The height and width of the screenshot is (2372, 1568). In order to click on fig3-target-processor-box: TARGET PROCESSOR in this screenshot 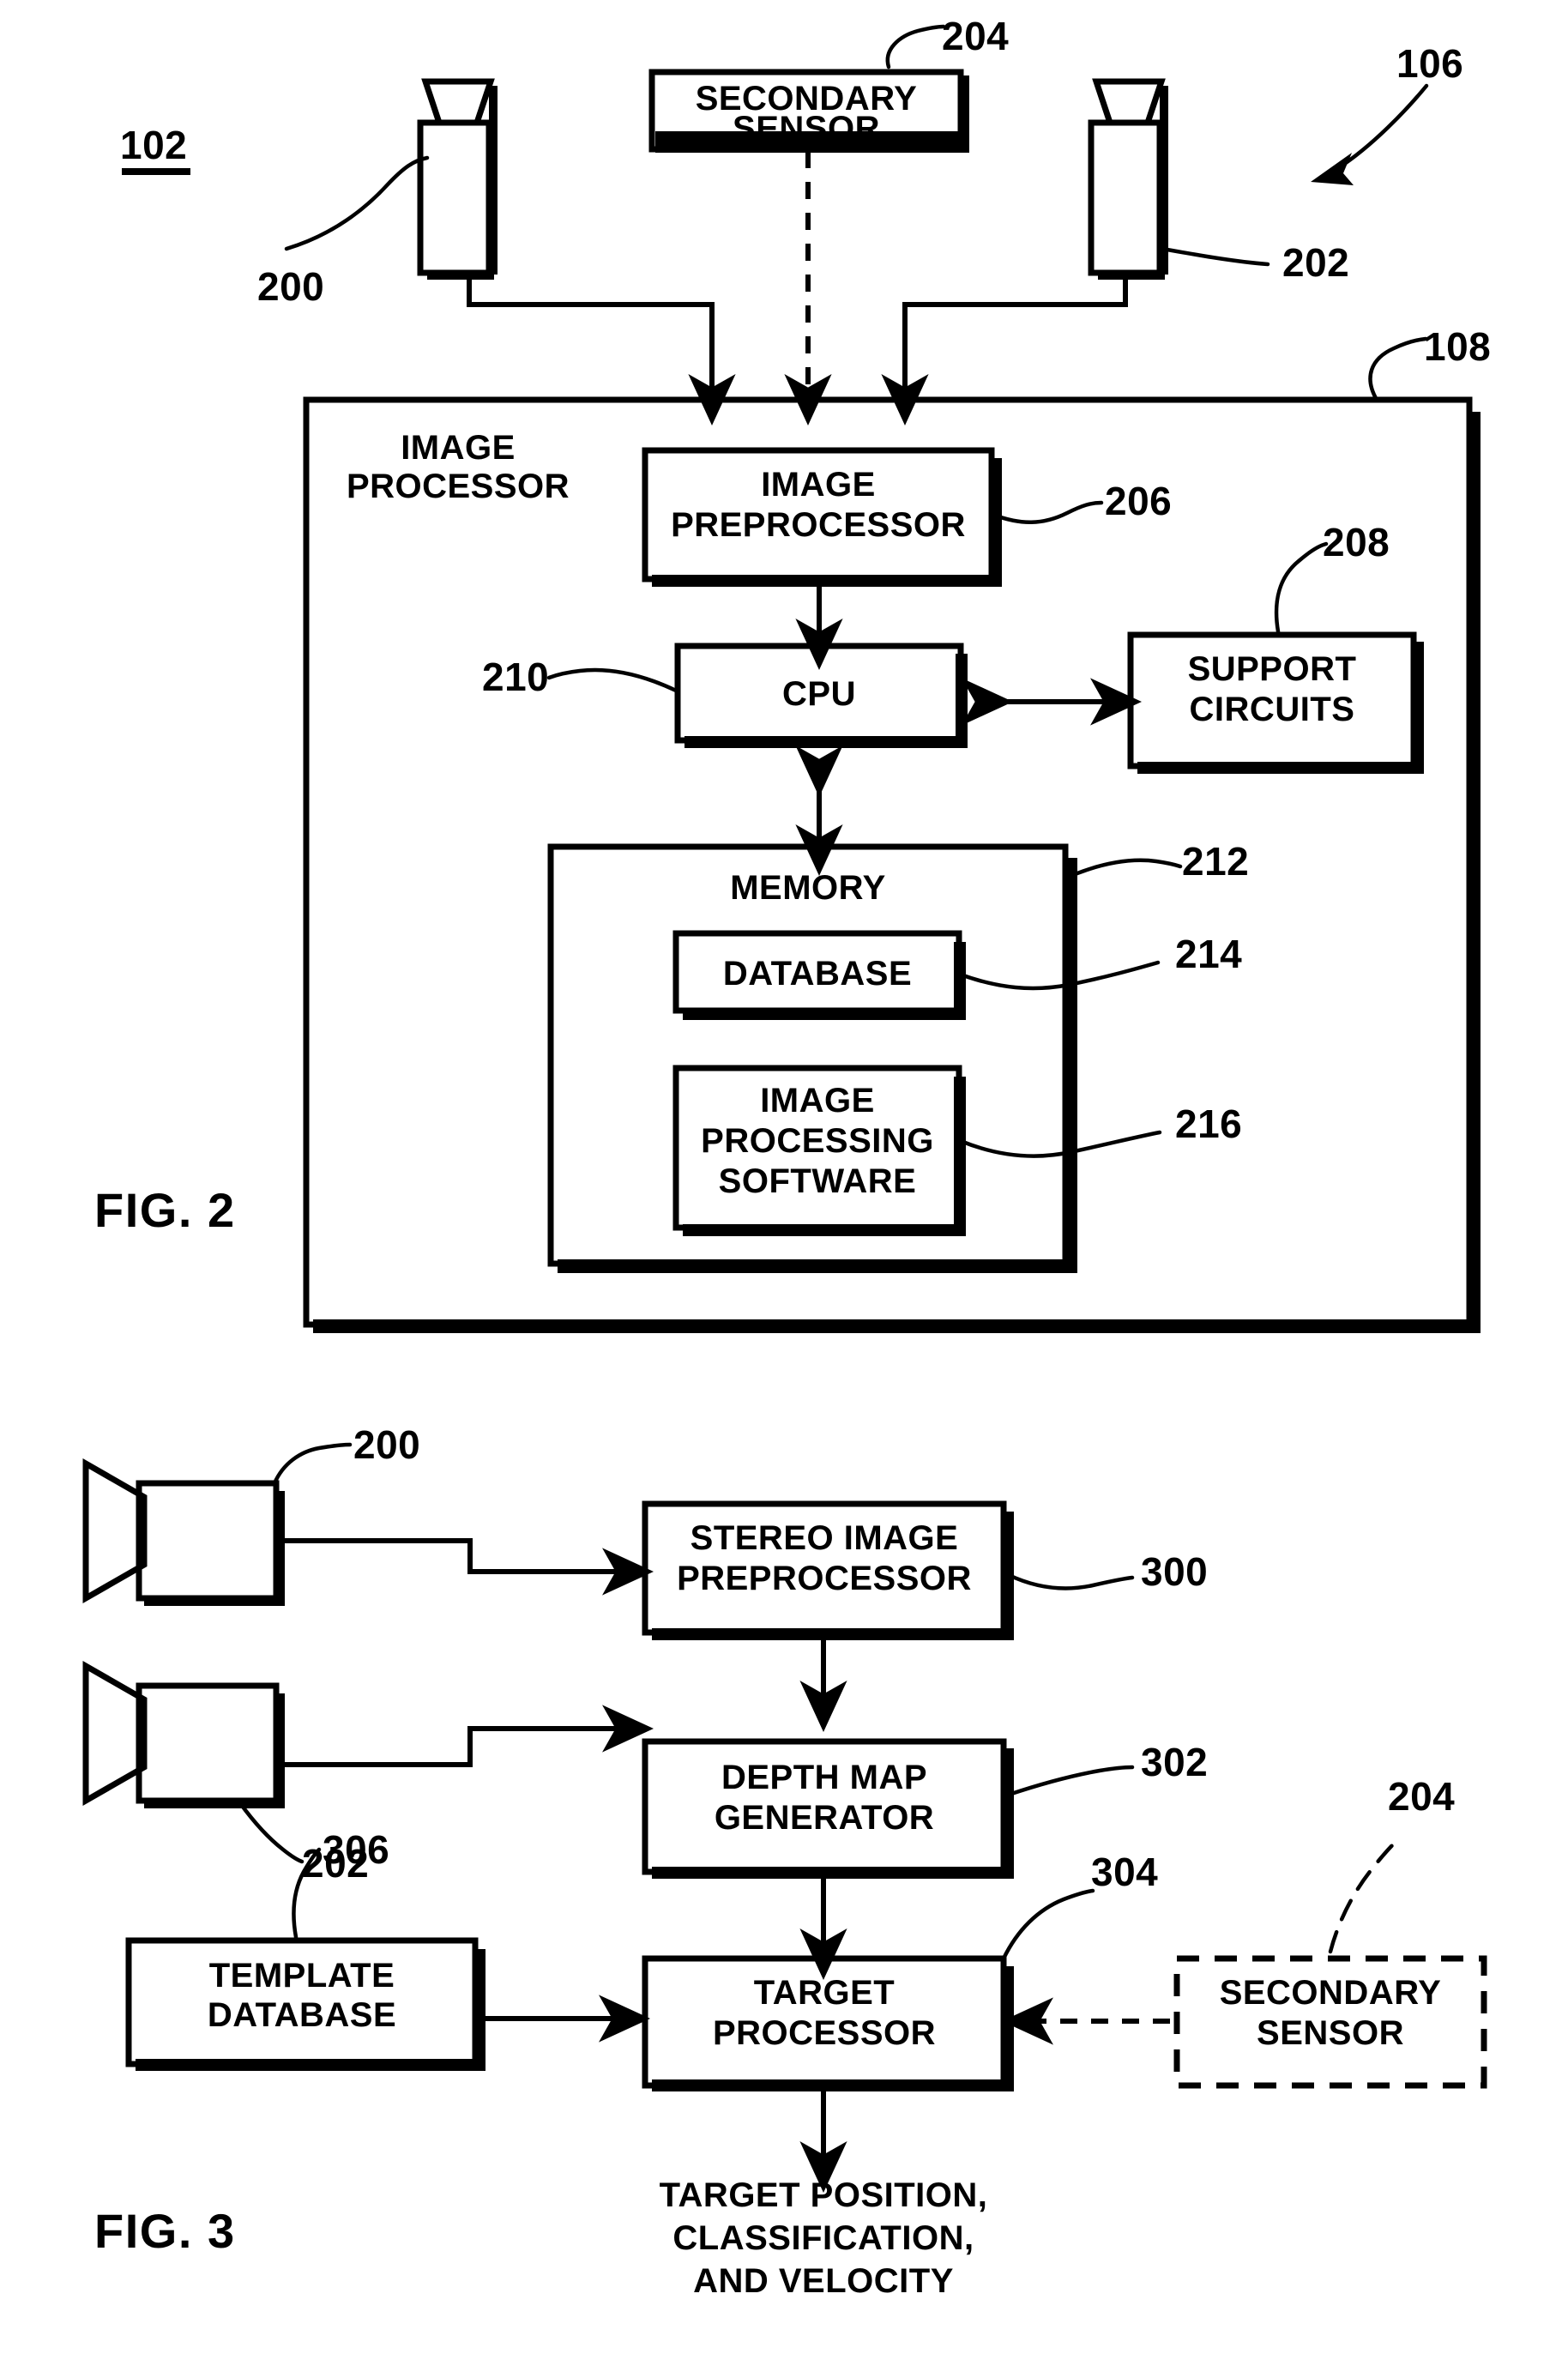, I will do `click(828, 2023)`.